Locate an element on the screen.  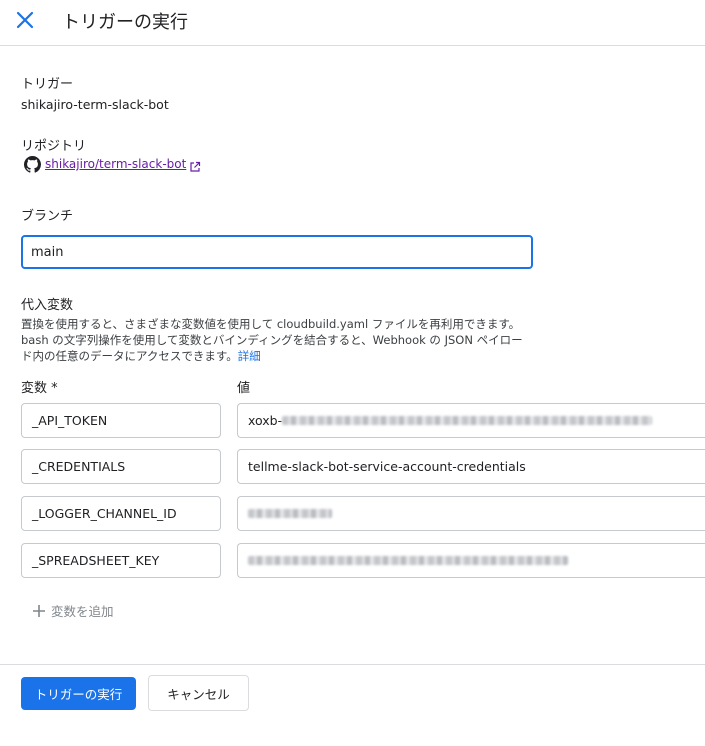
repository-link: shikajiro/term-slack-bot is located at coordinates (115, 164).